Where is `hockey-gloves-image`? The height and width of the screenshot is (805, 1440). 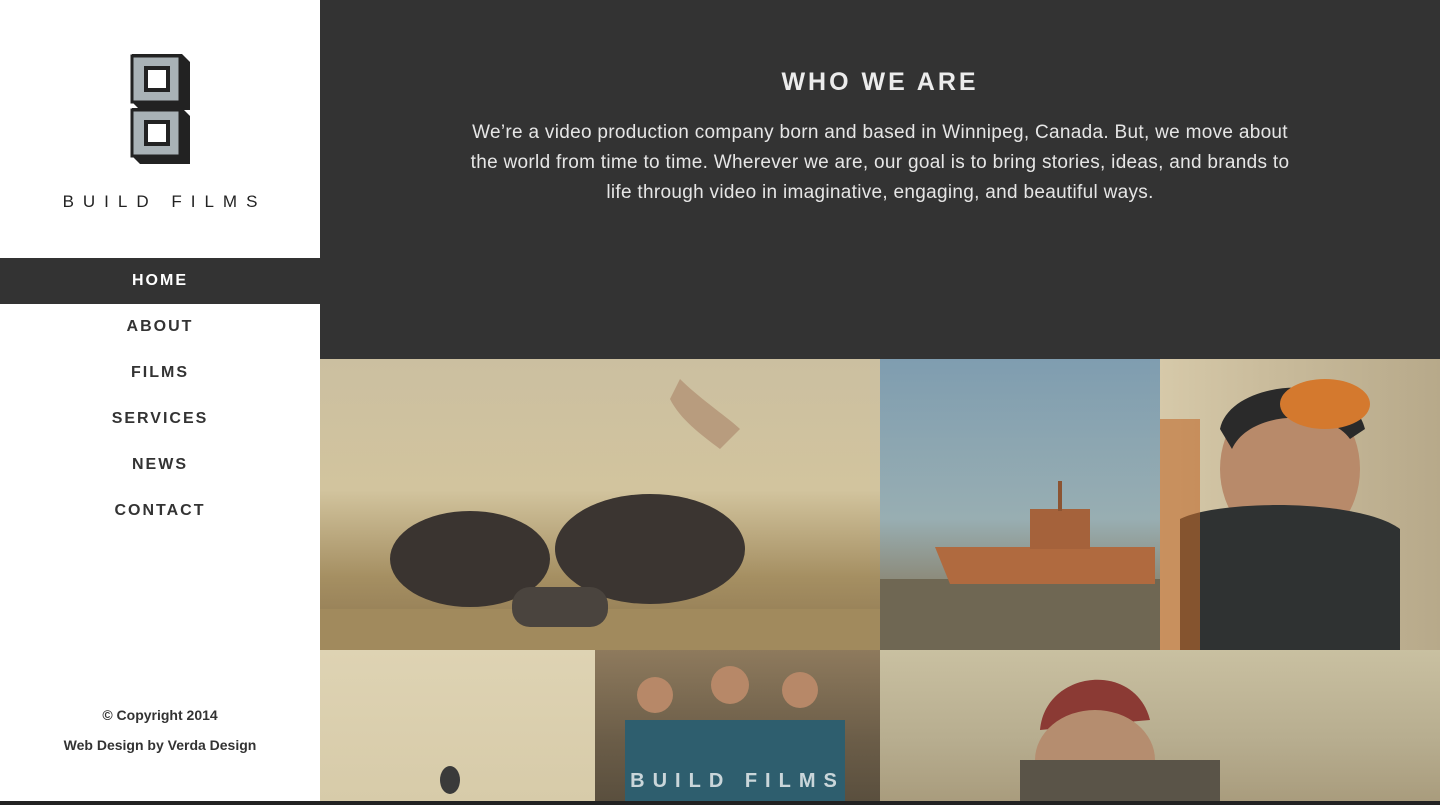 hockey-gloves-image is located at coordinates (600, 514).